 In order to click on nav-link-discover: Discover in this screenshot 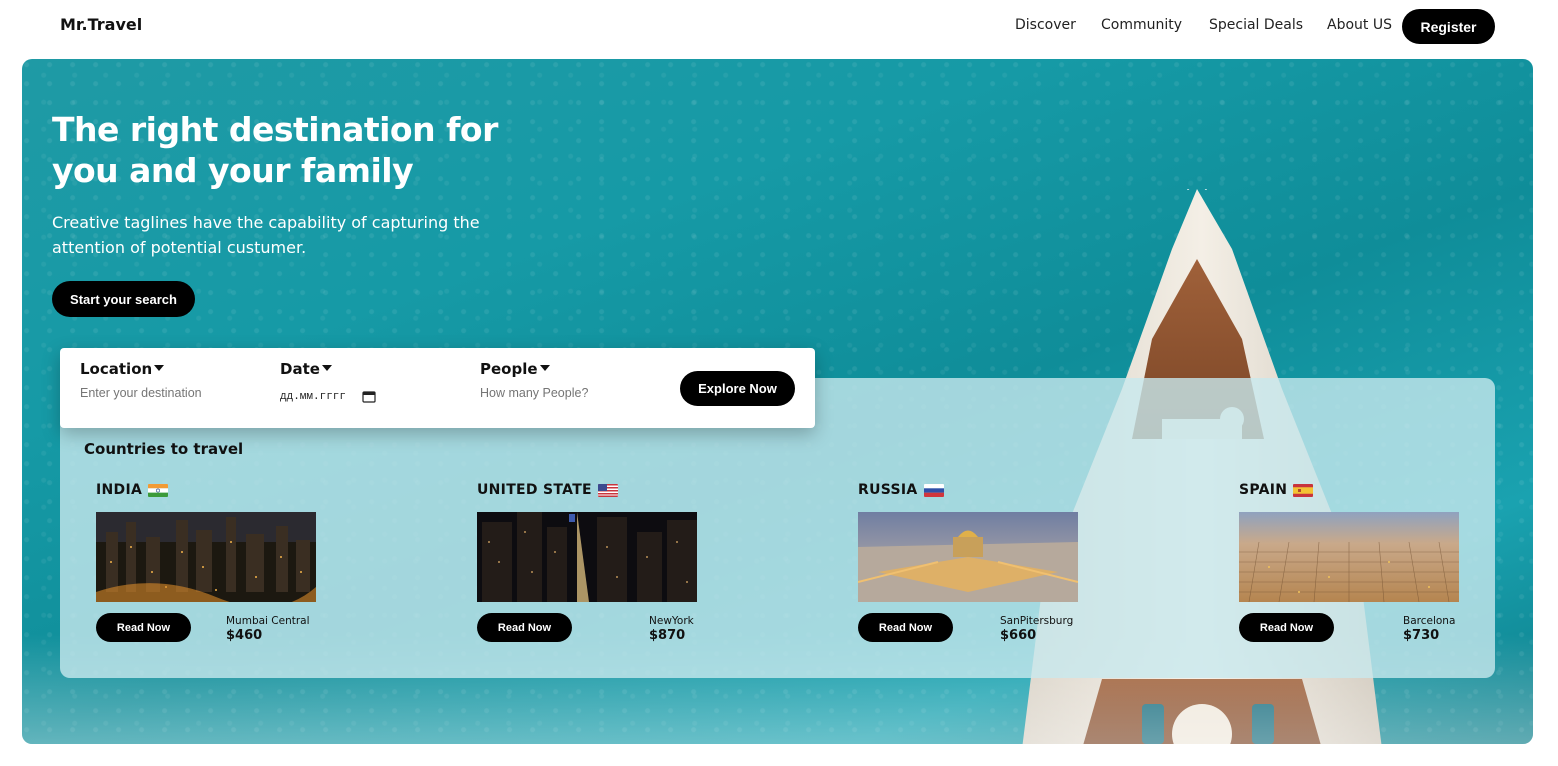, I will do `click(1045, 25)`.